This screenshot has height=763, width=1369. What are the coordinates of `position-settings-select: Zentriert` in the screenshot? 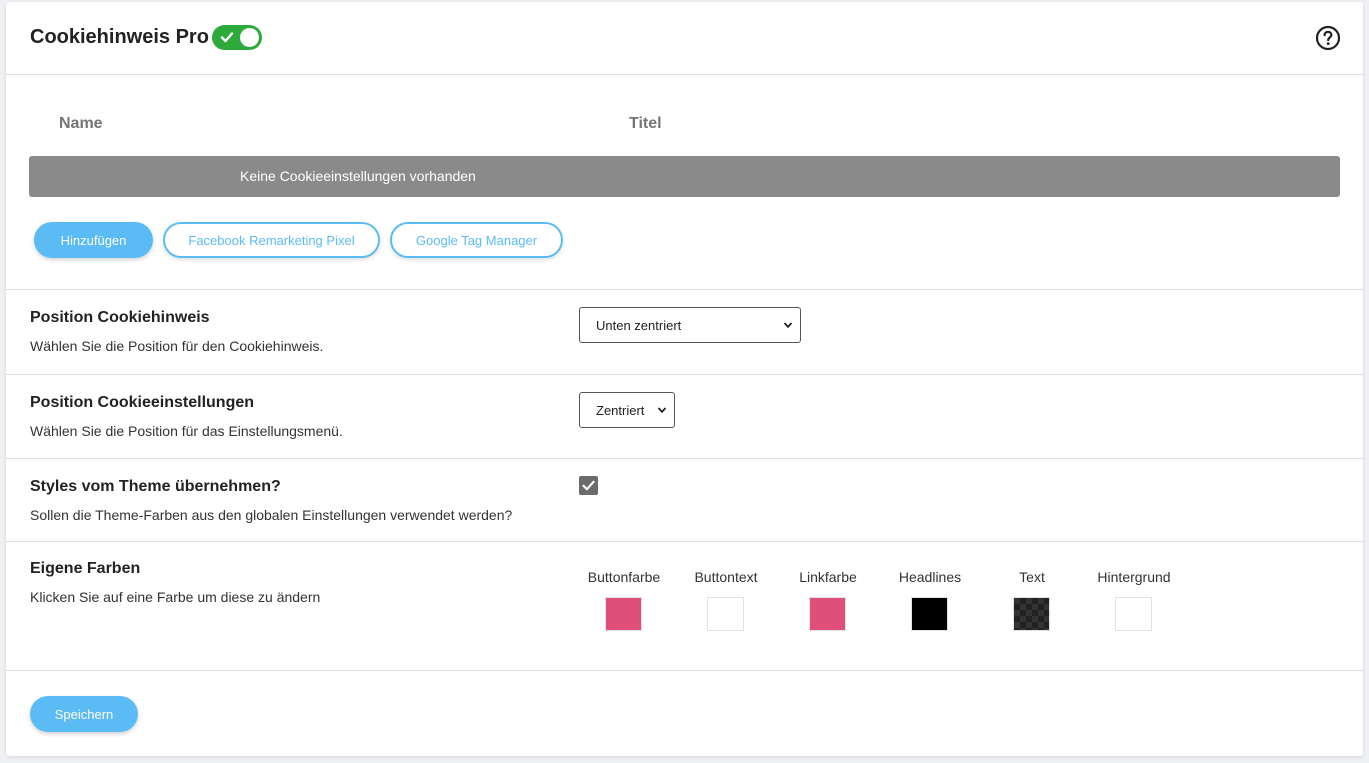 It's located at (627, 410).